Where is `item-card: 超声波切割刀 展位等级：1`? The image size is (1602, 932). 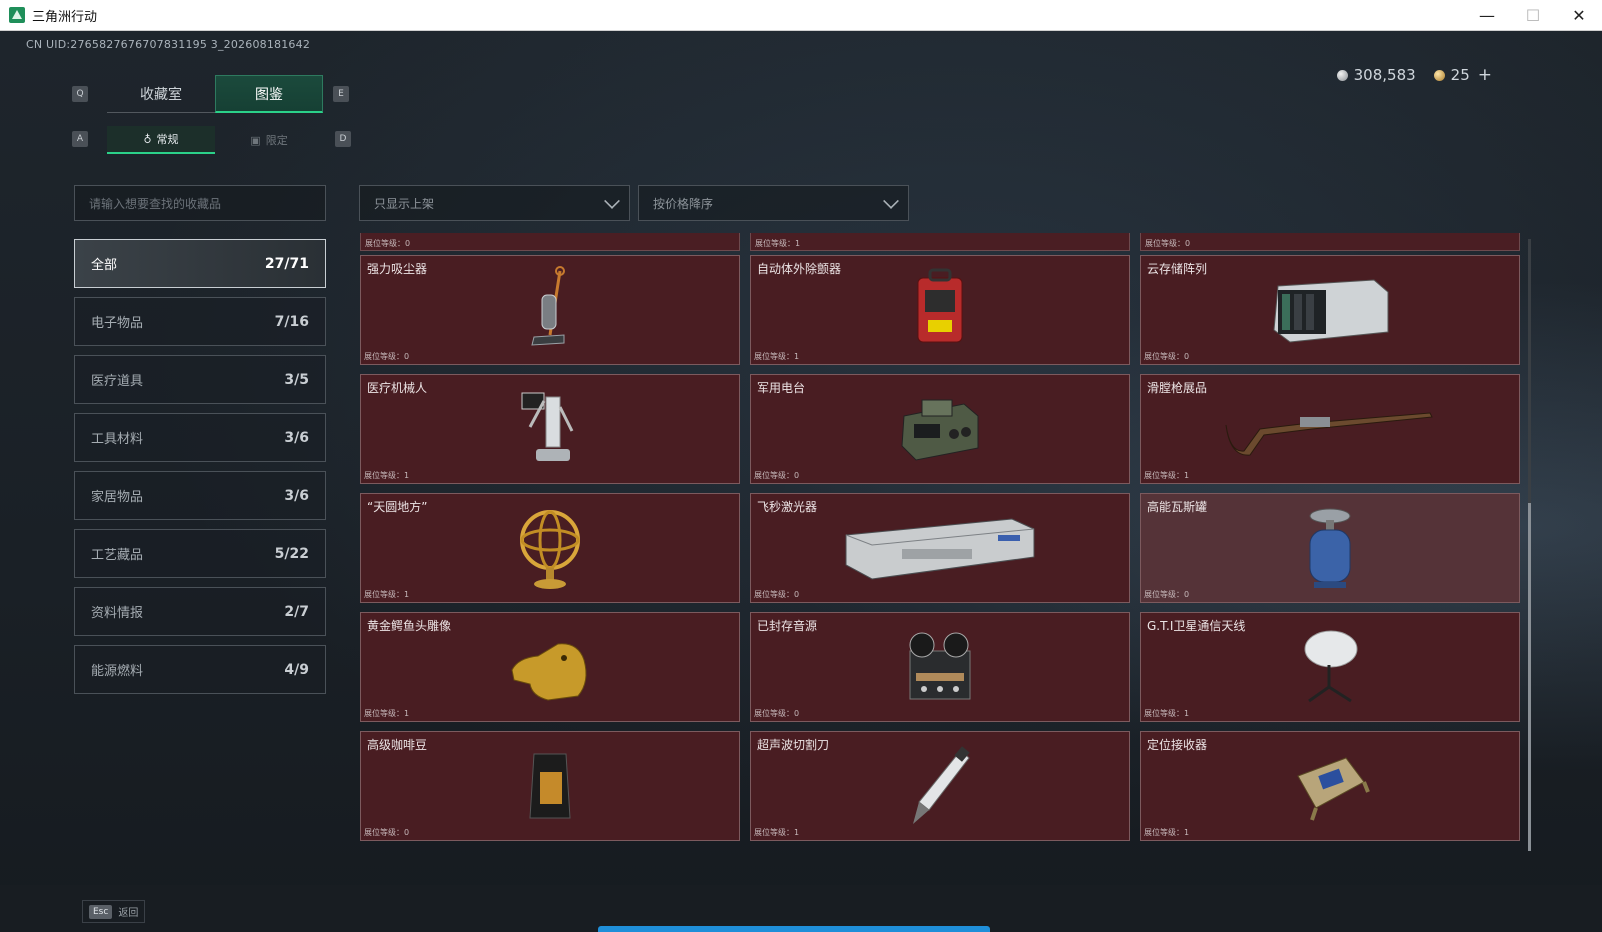
item-card: 超声波切割刀 展位等级：1 is located at coordinates (940, 786).